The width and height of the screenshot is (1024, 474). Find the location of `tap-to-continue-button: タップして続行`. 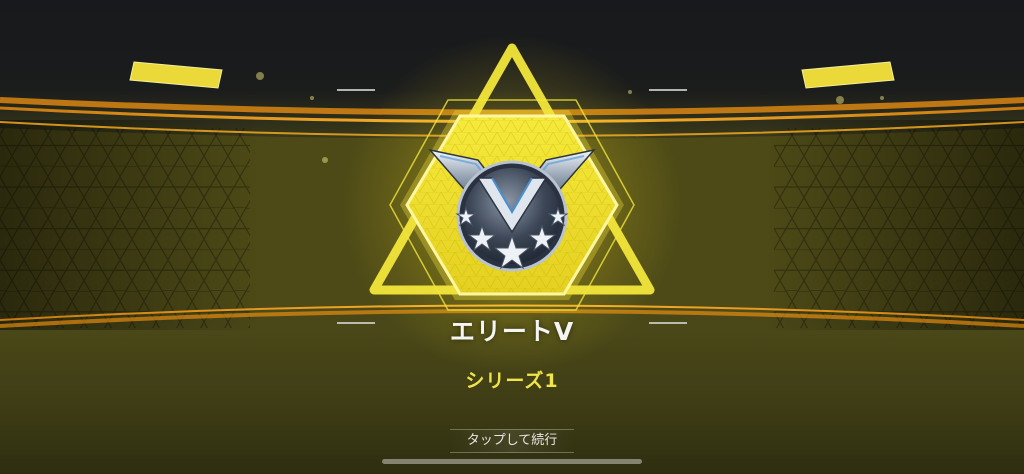

tap-to-continue-button: タップして続行 is located at coordinates (512, 441).